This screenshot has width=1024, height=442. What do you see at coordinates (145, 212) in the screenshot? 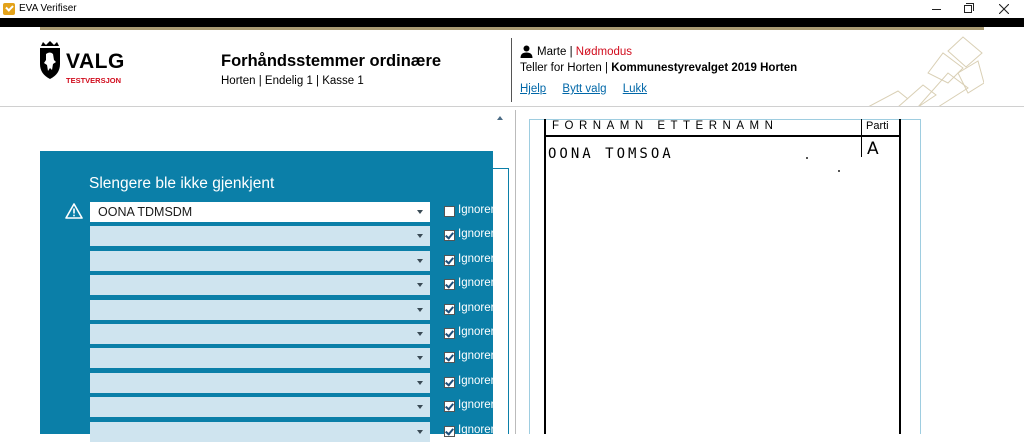
I see `candidate-dropdown-value: OONA TDMSDM` at bounding box center [145, 212].